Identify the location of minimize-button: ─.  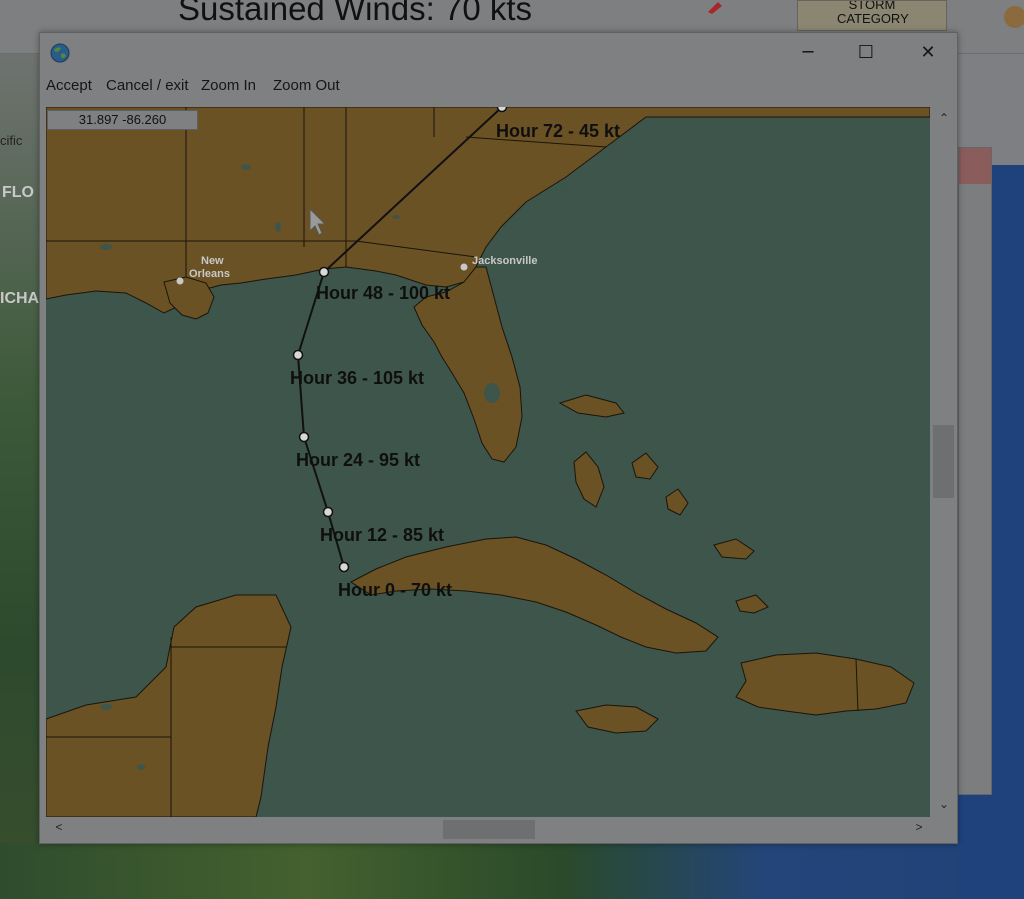
(808, 53).